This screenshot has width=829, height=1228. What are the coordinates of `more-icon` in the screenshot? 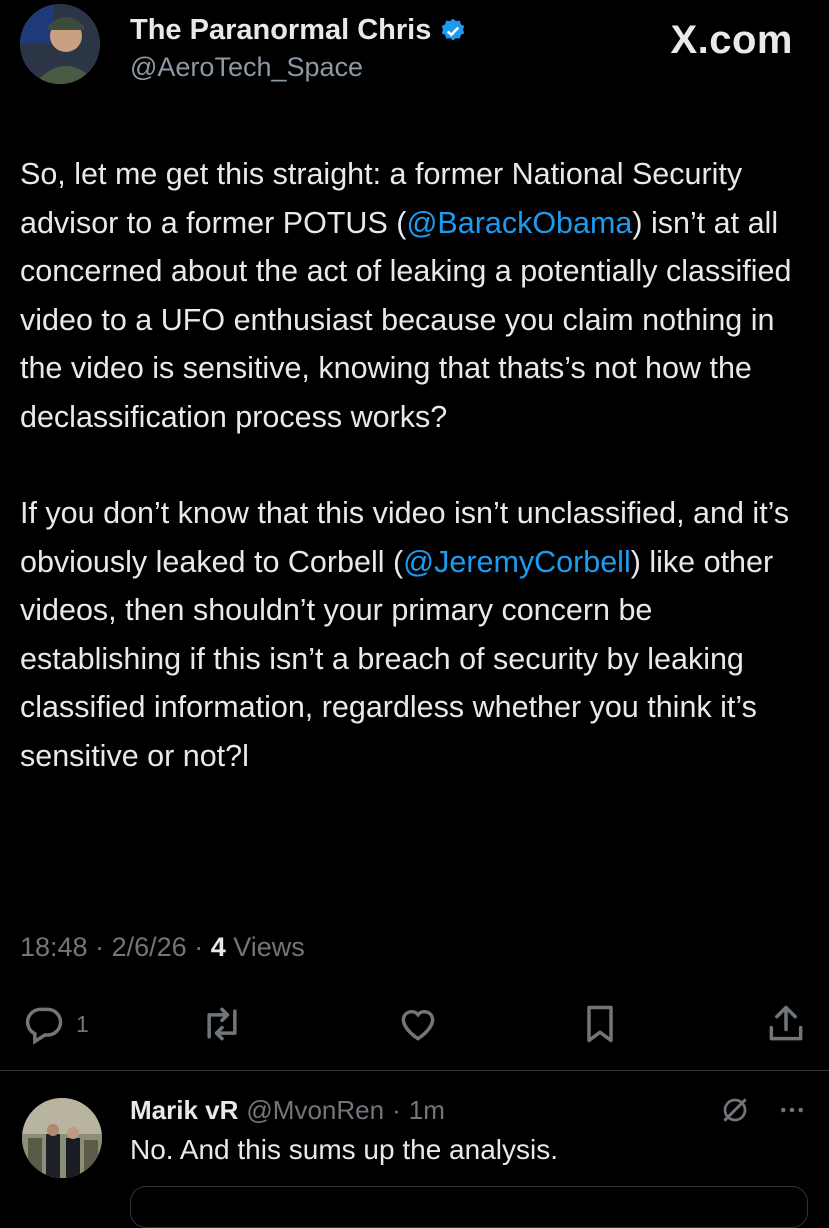 It's located at (792, 1110).